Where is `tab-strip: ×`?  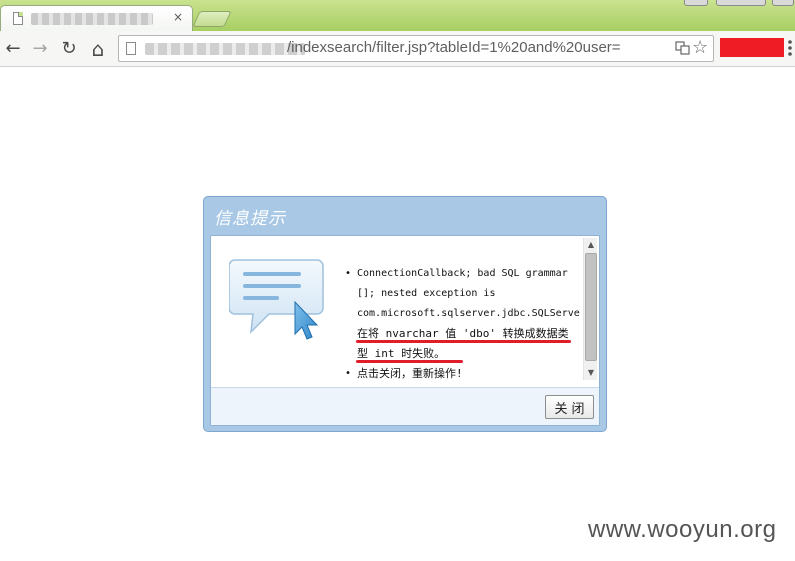 tab-strip: × is located at coordinates (397, 16).